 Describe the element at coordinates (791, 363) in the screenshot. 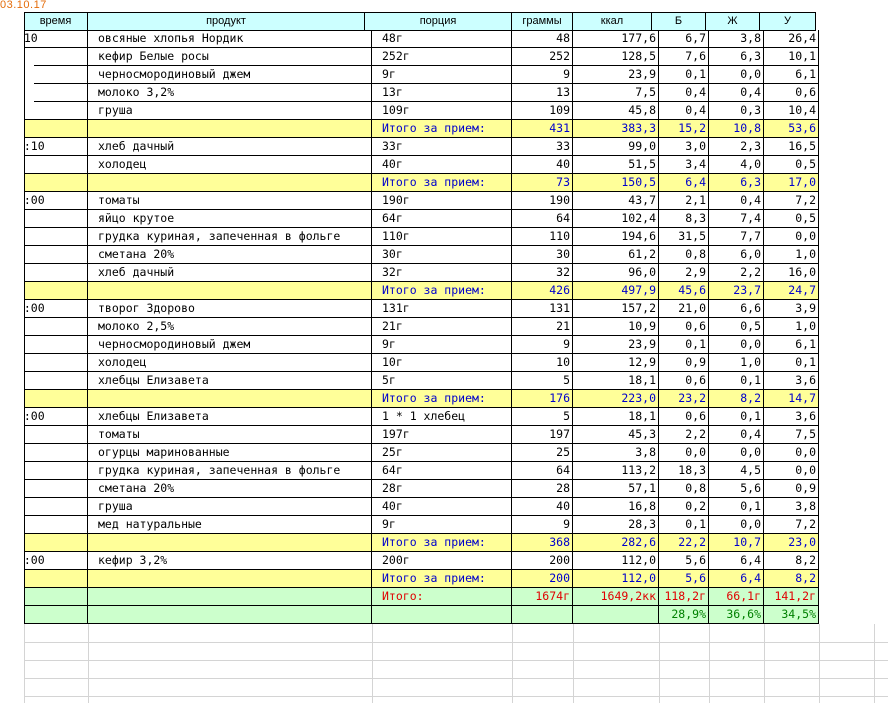

I see `carbs-cell: 0,1` at that location.